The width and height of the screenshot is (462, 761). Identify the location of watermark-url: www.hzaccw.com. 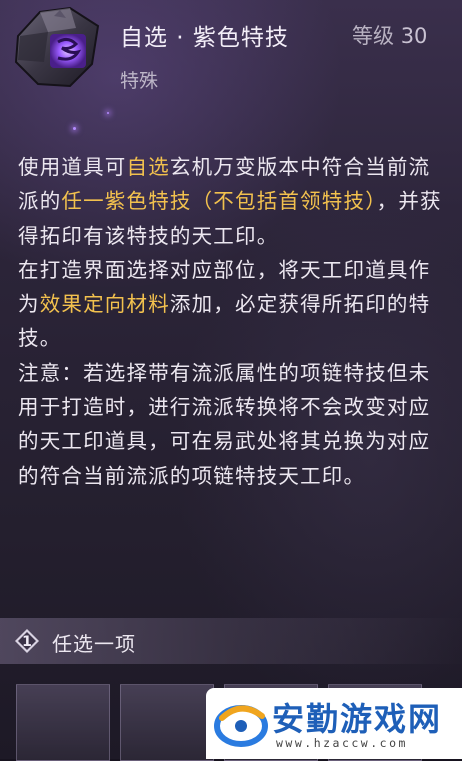
(342, 743).